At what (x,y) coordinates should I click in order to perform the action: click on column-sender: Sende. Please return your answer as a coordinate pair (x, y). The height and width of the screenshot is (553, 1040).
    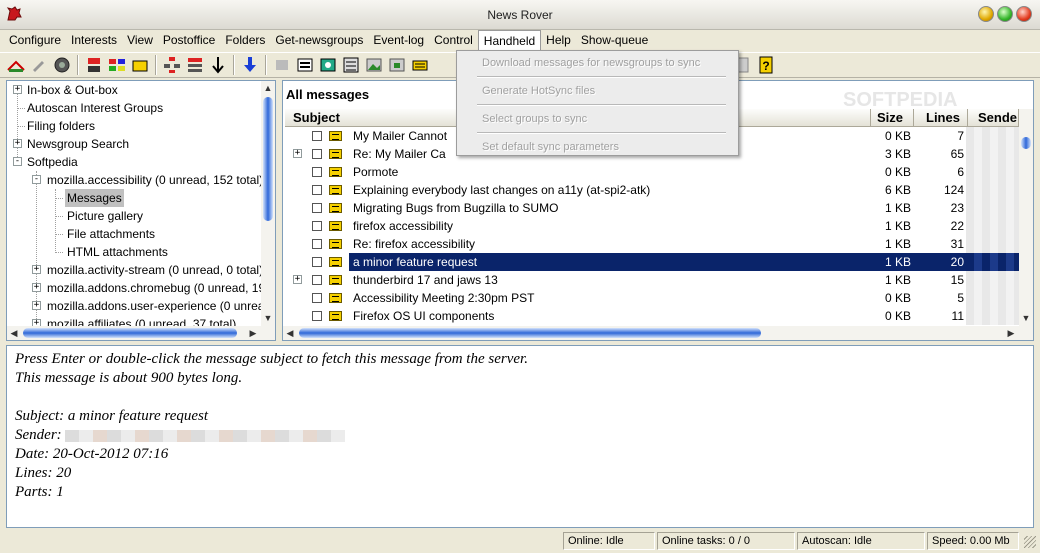
    Looking at the image, I should click on (993, 118).